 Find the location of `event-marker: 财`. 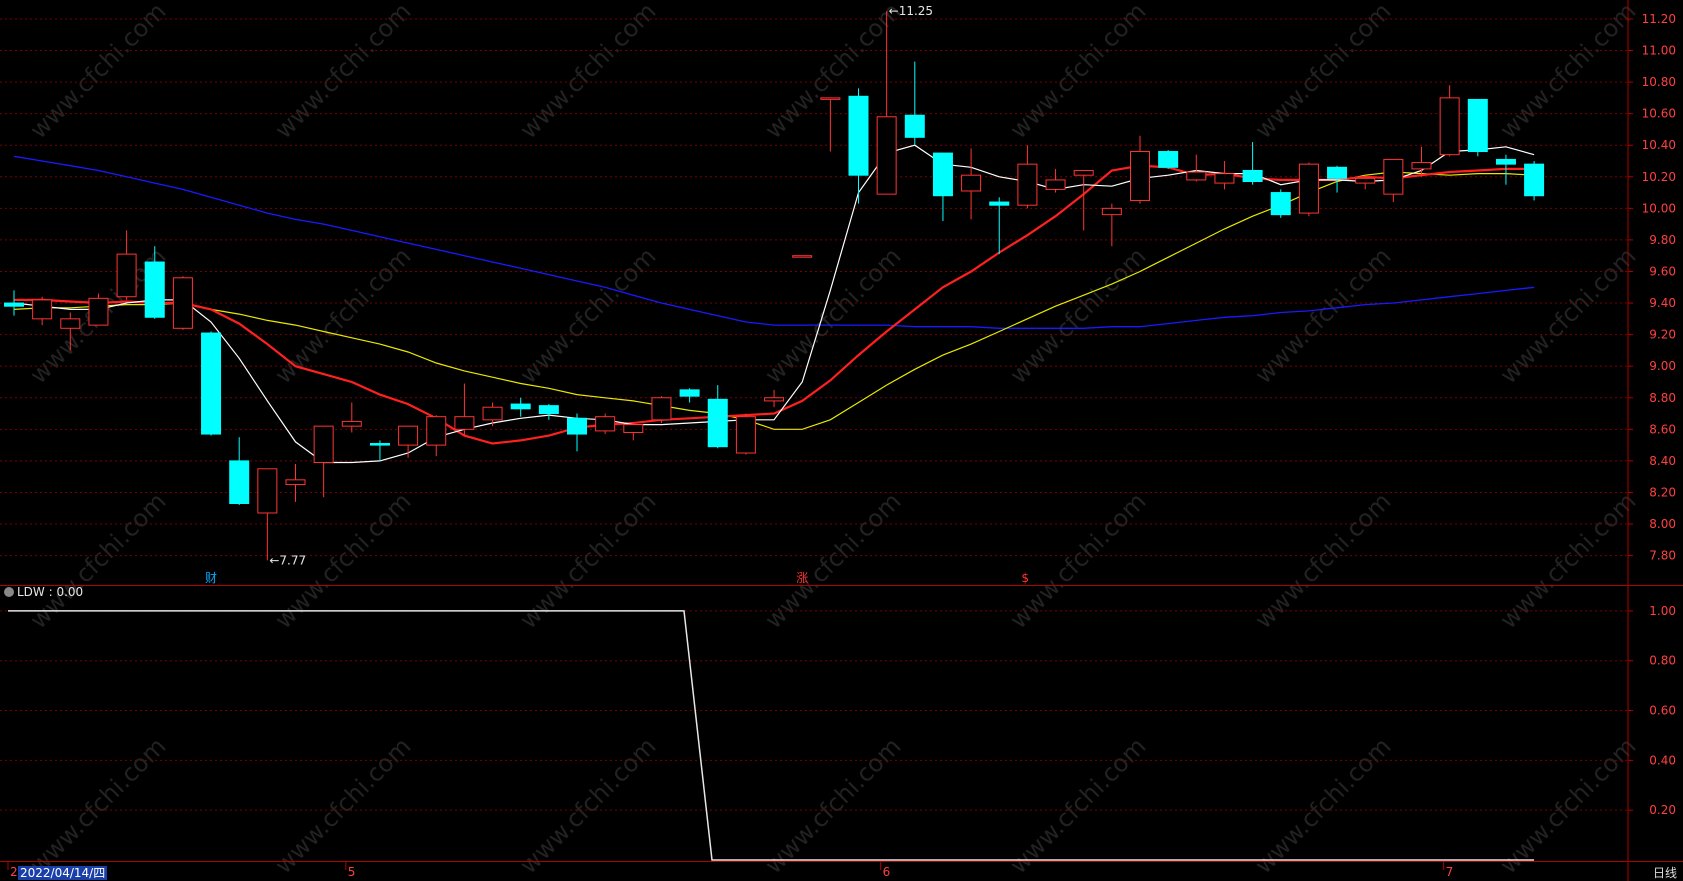

event-marker: 财 is located at coordinates (211, 578).